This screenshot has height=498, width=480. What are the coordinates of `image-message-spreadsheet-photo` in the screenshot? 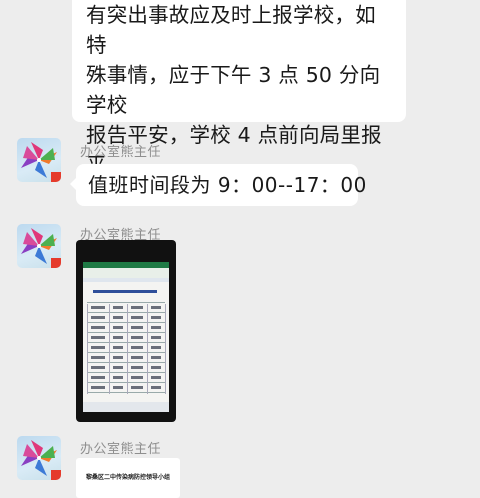 It's located at (126, 331).